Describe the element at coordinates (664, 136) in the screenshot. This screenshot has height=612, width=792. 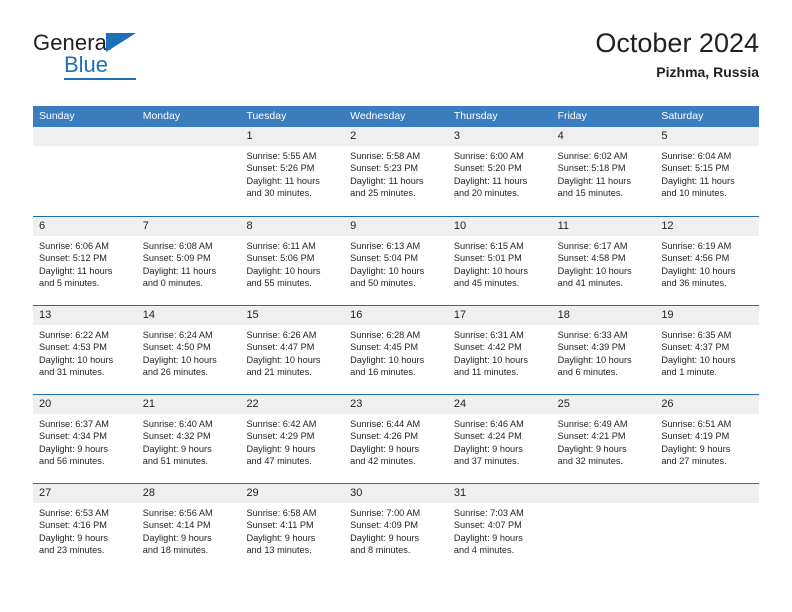
I see `day-number: 5` at that location.